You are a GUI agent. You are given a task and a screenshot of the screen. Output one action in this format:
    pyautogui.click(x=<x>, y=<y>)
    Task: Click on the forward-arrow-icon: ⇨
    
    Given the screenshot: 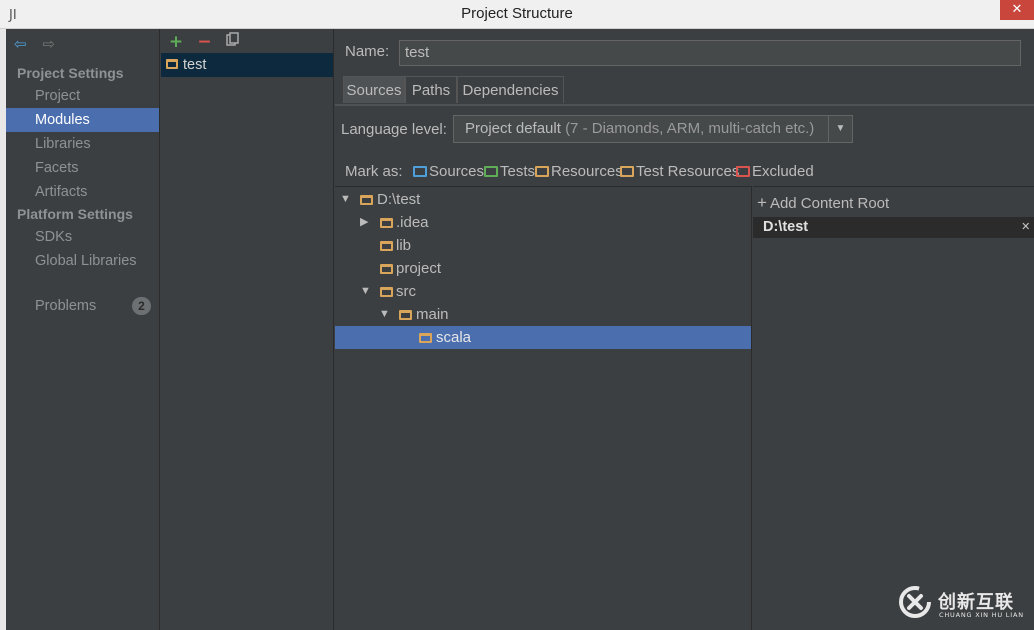 What is the action you would take?
    pyautogui.click(x=51, y=44)
    